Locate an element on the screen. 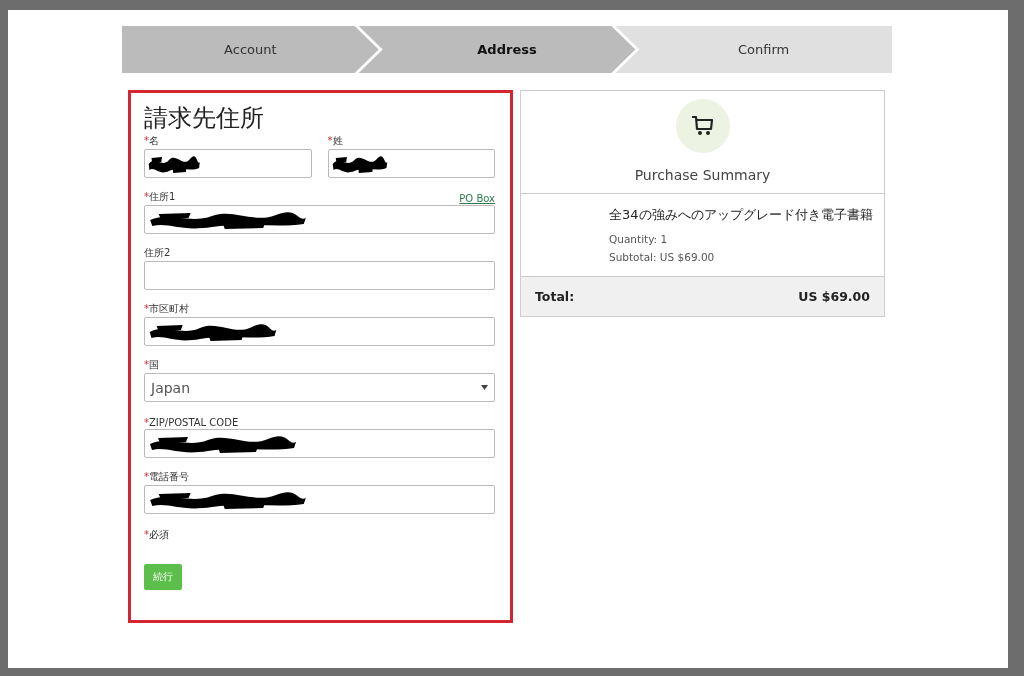 The image size is (1024, 676). field-label: 住所2 is located at coordinates (157, 253).